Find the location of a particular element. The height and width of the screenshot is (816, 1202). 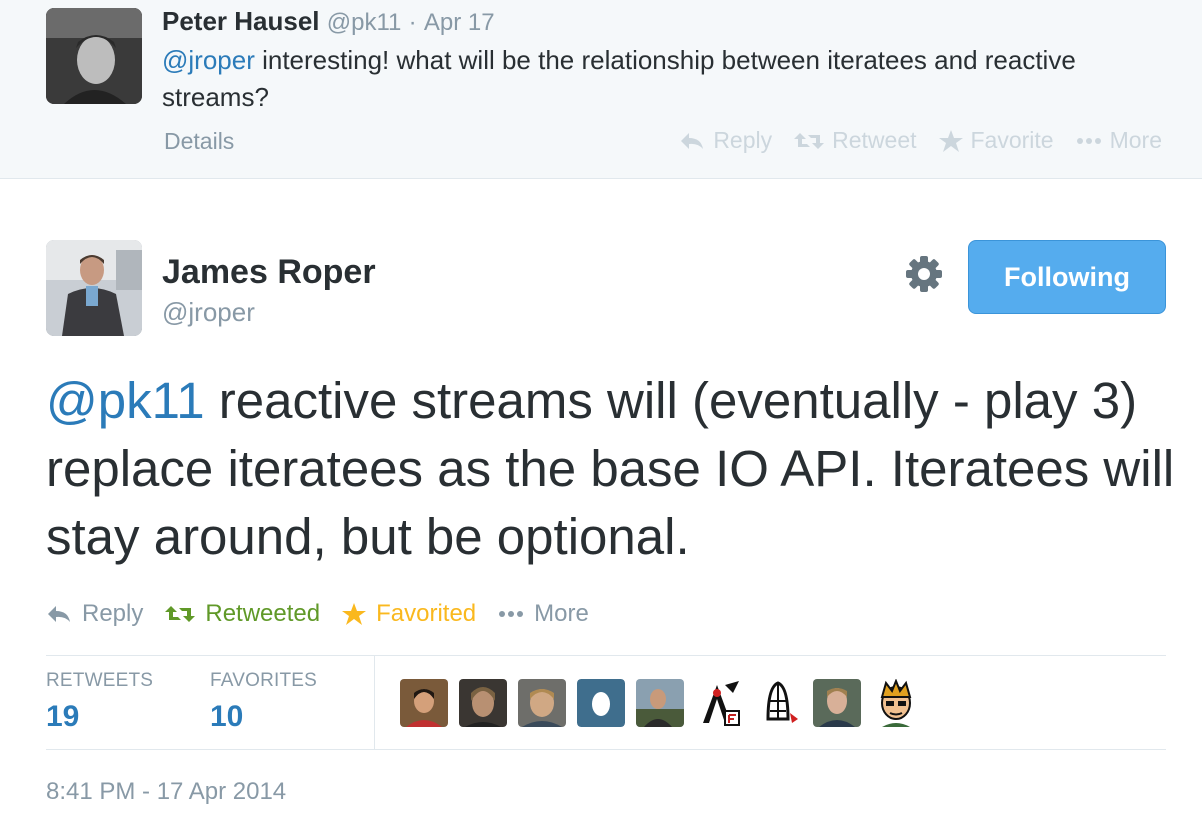

mention-link: @jroper is located at coordinates (208, 60).